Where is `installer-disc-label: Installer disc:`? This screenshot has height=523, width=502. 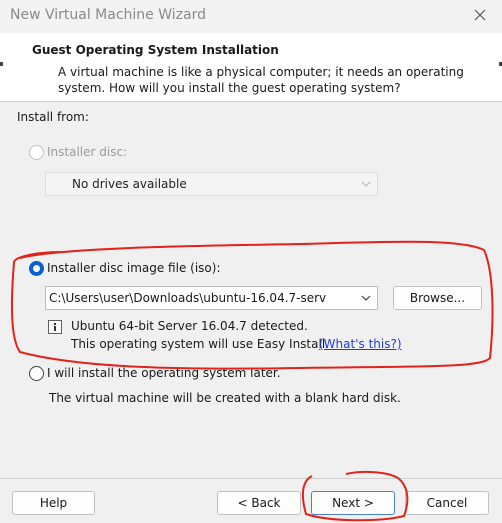
installer-disc-label: Installer disc: is located at coordinates (87, 152).